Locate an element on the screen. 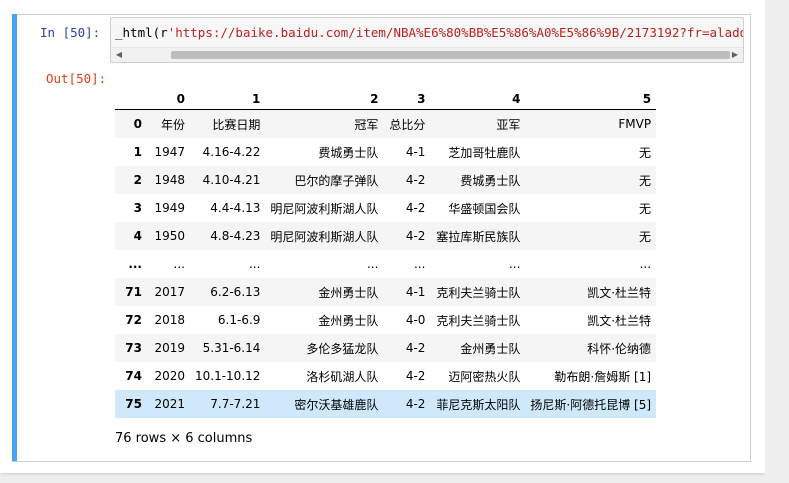 The image size is (789, 483). table-cell: 冠军 is located at coordinates (366, 124).